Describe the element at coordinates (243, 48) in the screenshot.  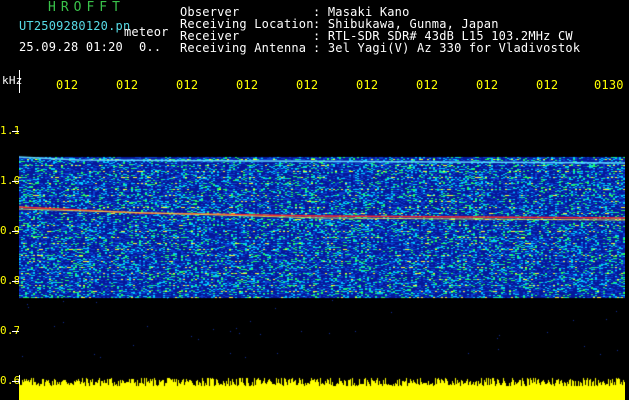
I see `antenna-label: Receiving Antenna` at that location.